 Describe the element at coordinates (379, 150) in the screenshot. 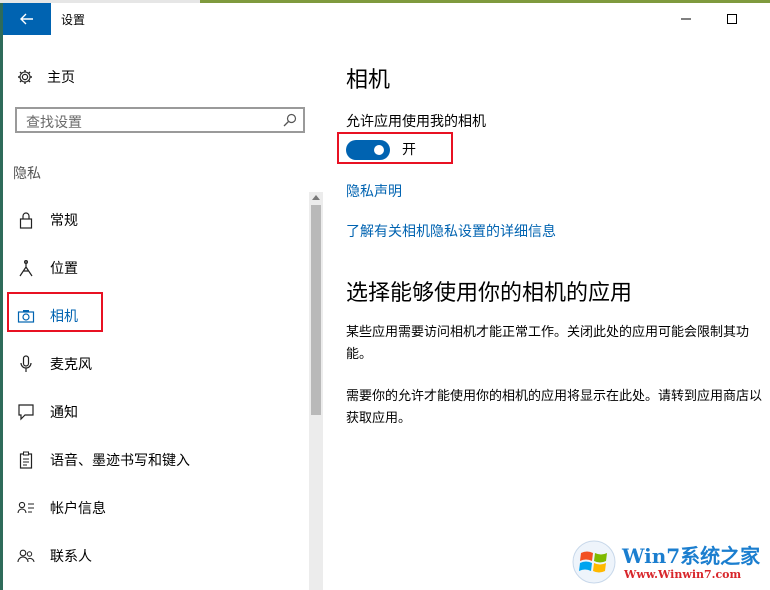

I see `toggle-knob` at that location.